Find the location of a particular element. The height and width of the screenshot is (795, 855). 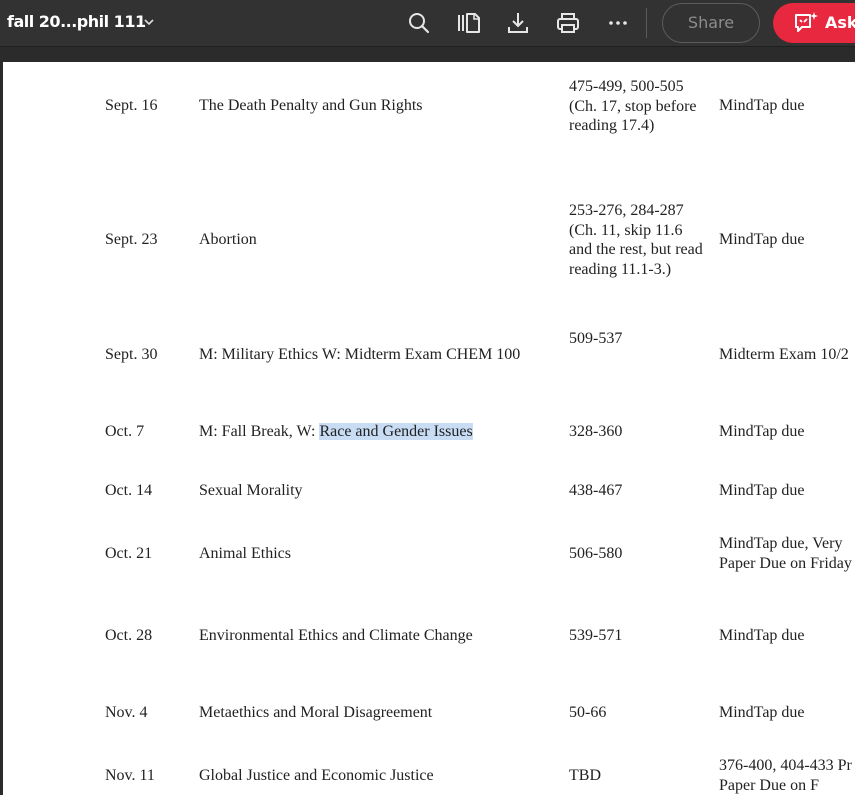

selected-text-highlight: Race and Gender Issues is located at coordinates (396, 431).